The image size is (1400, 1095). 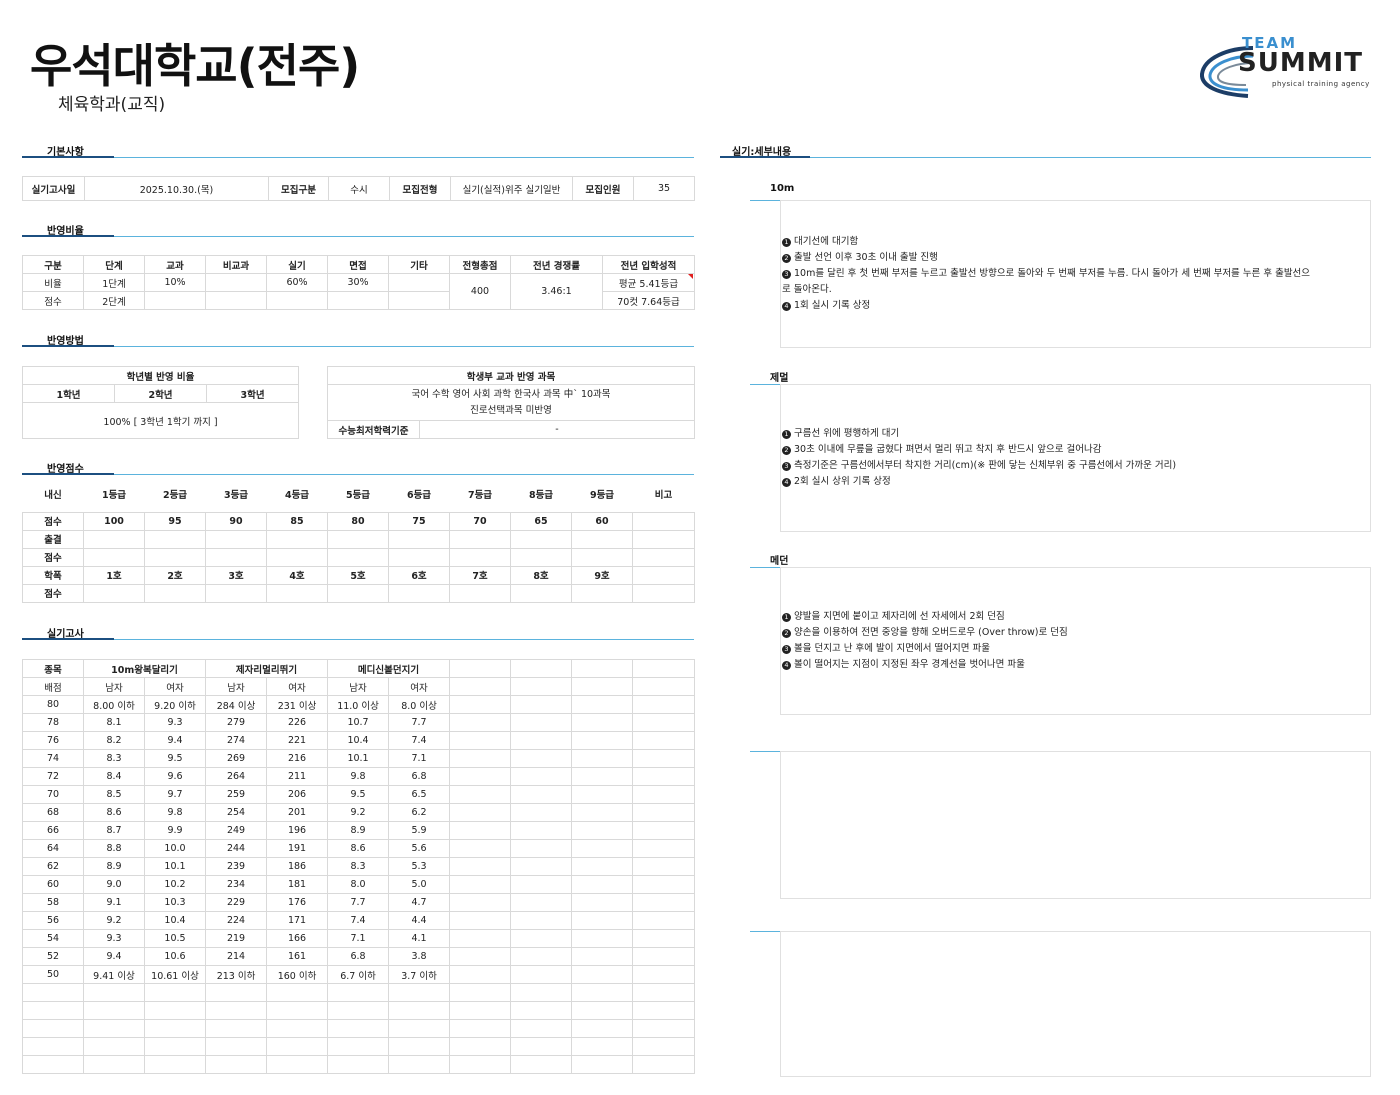 What do you see at coordinates (236, 758) in the screenshot?
I see `record-cell: 269` at bounding box center [236, 758].